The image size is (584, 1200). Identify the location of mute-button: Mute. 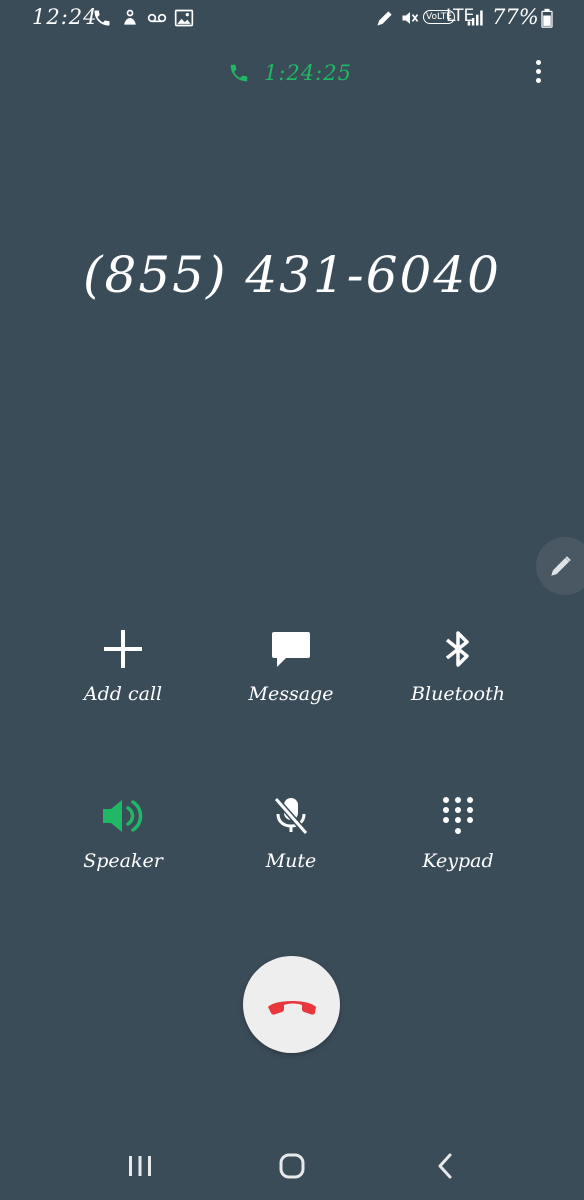
(291, 833).